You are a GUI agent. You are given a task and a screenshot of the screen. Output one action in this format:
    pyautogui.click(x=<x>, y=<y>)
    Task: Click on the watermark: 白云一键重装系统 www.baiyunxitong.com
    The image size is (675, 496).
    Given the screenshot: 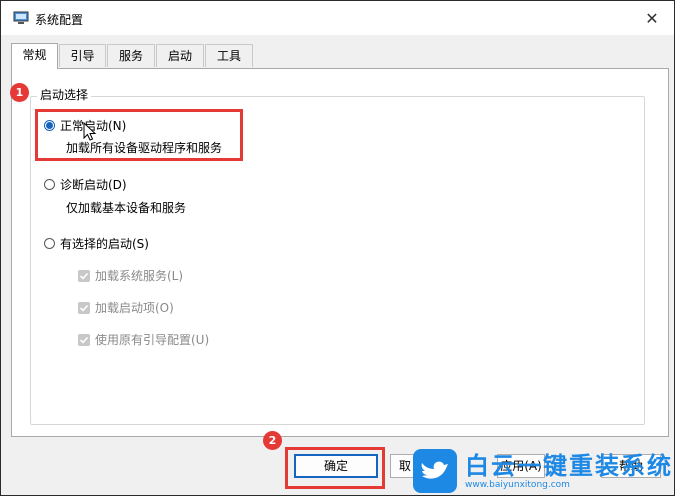 What is the action you would take?
    pyautogui.click(x=543, y=471)
    